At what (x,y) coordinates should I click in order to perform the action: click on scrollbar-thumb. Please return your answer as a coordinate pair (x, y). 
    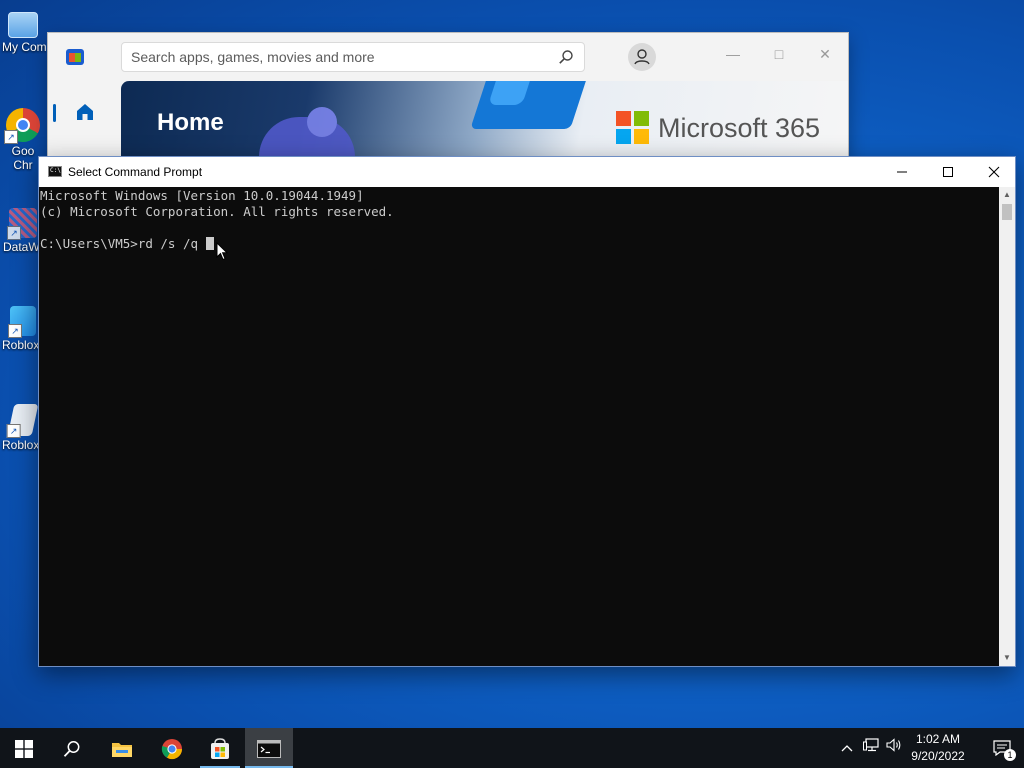
    Looking at the image, I should click on (1007, 212).